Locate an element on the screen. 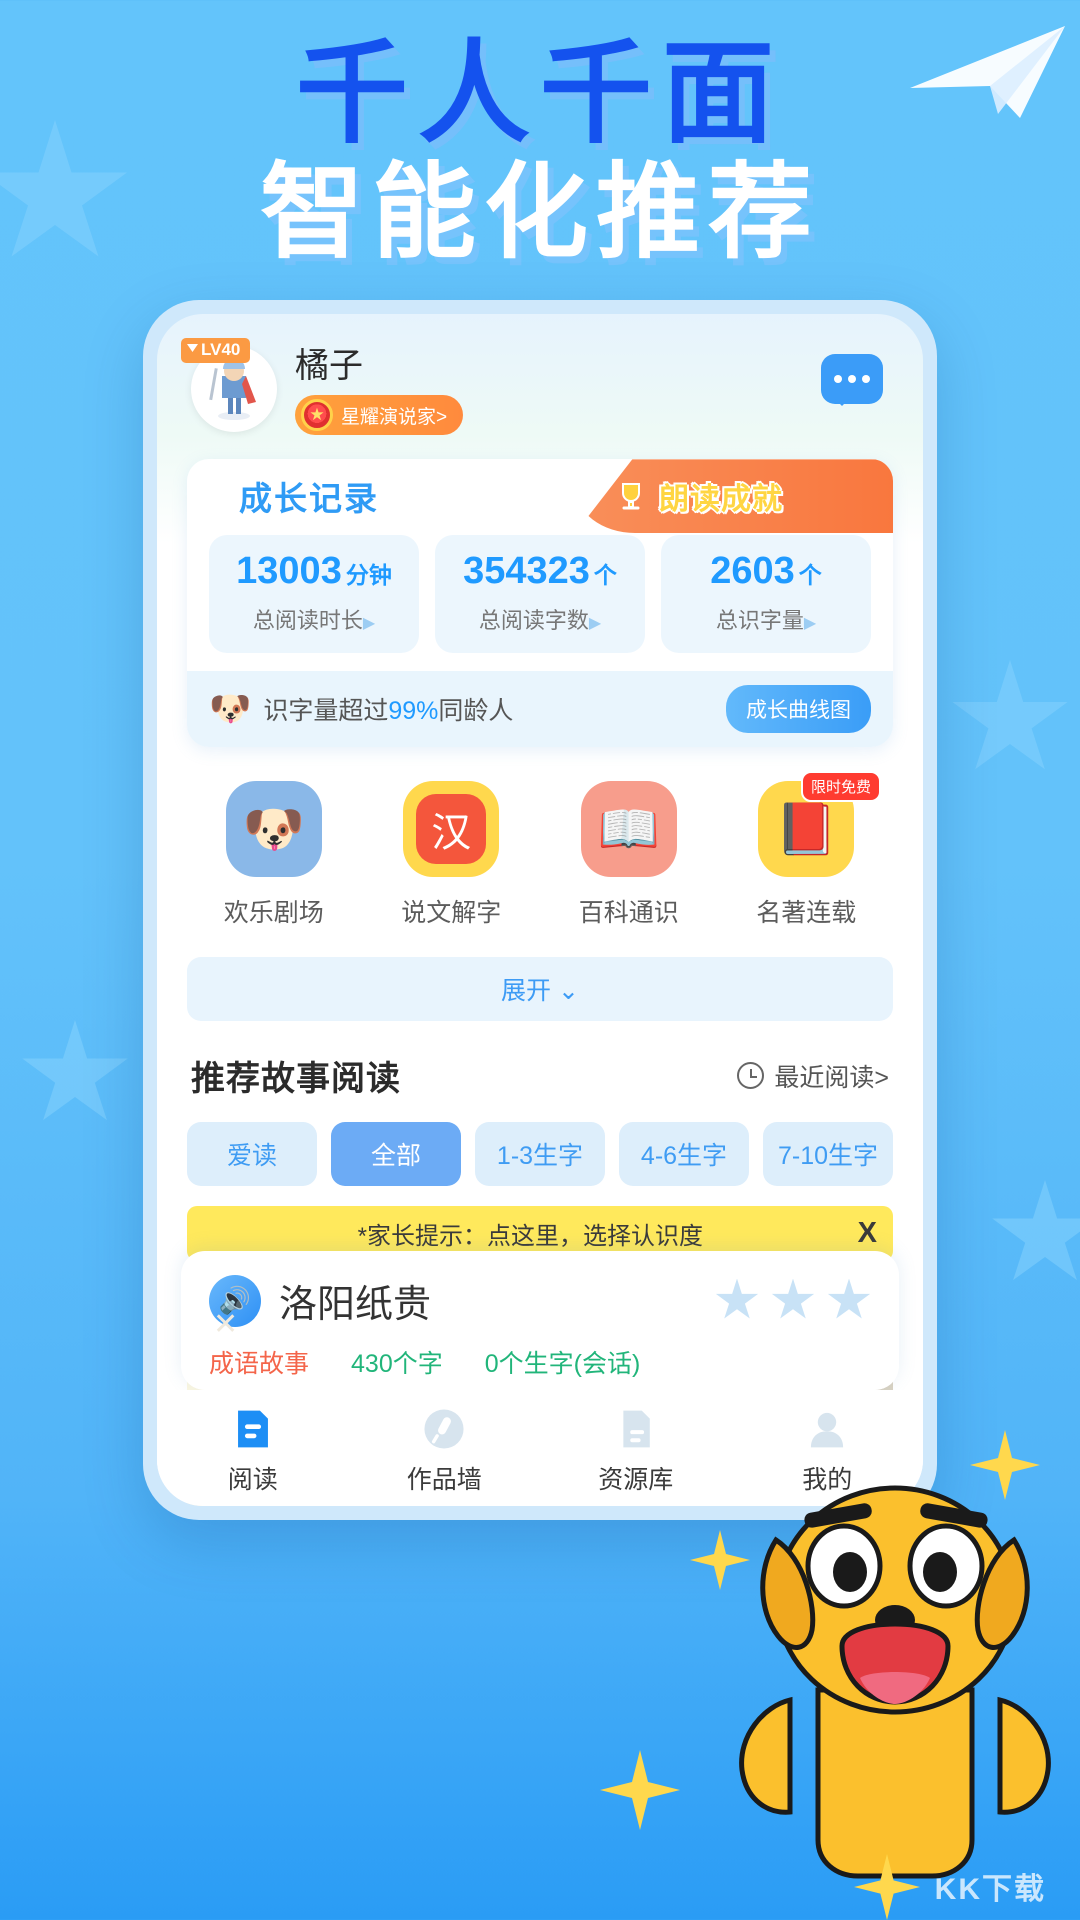 This screenshot has width=1080, height=1920. clock-icon is located at coordinates (751, 1076).